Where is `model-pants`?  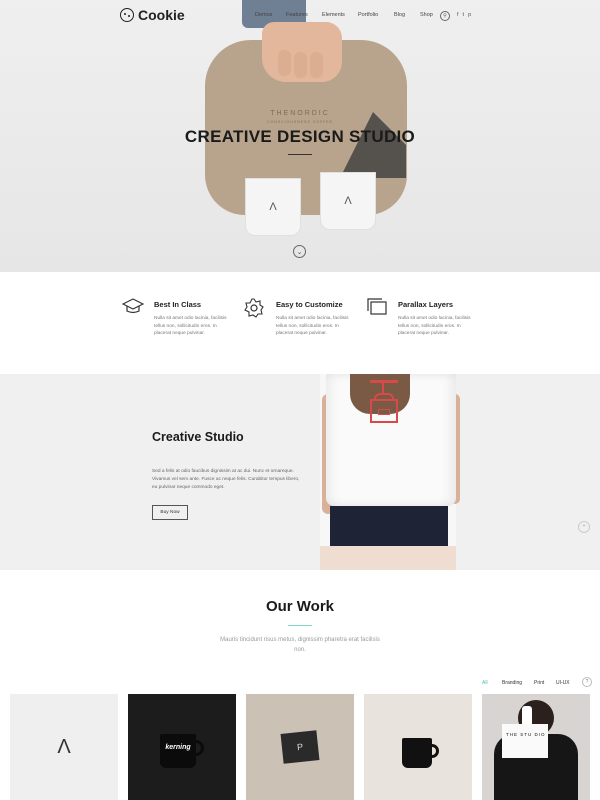 model-pants is located at coordinates (389, 526).